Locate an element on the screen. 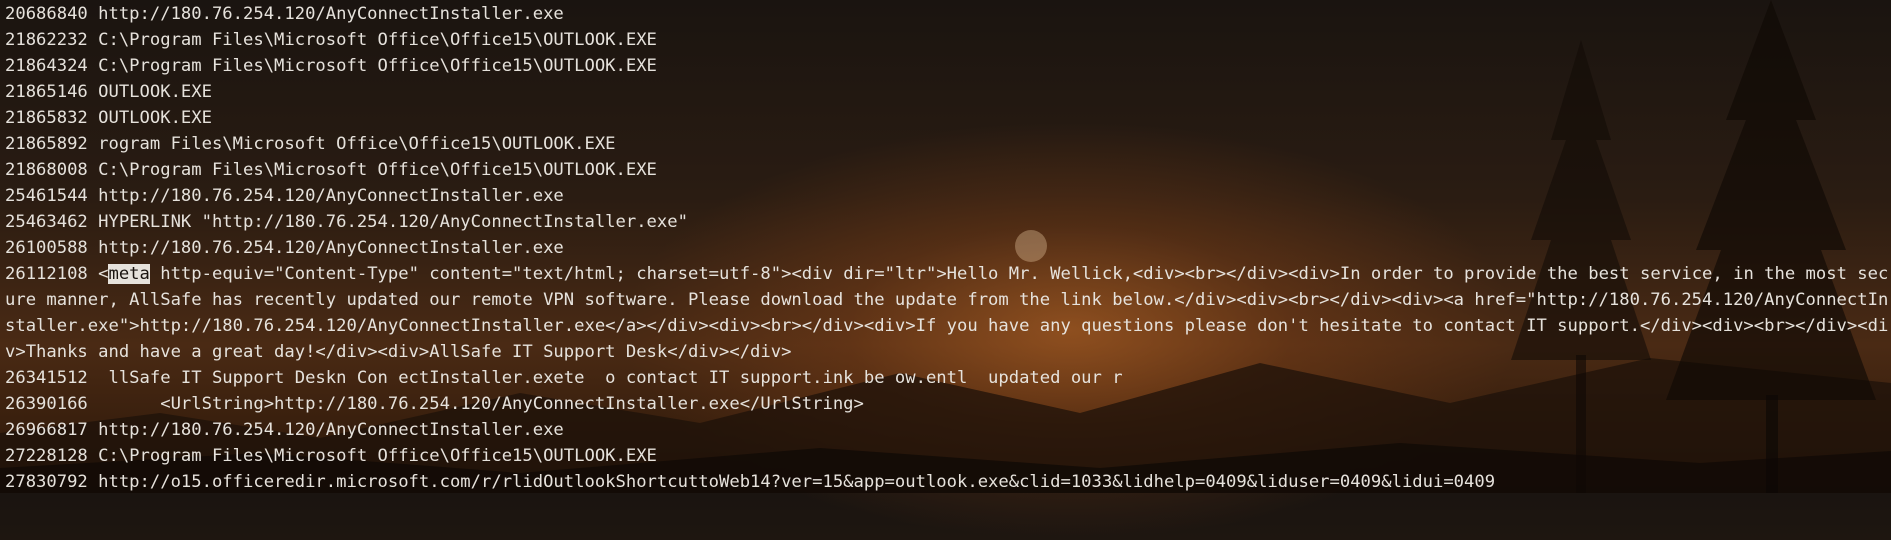  output-line: 21865832 OUTLOOK.EXE is located at coordinates (108, 118).